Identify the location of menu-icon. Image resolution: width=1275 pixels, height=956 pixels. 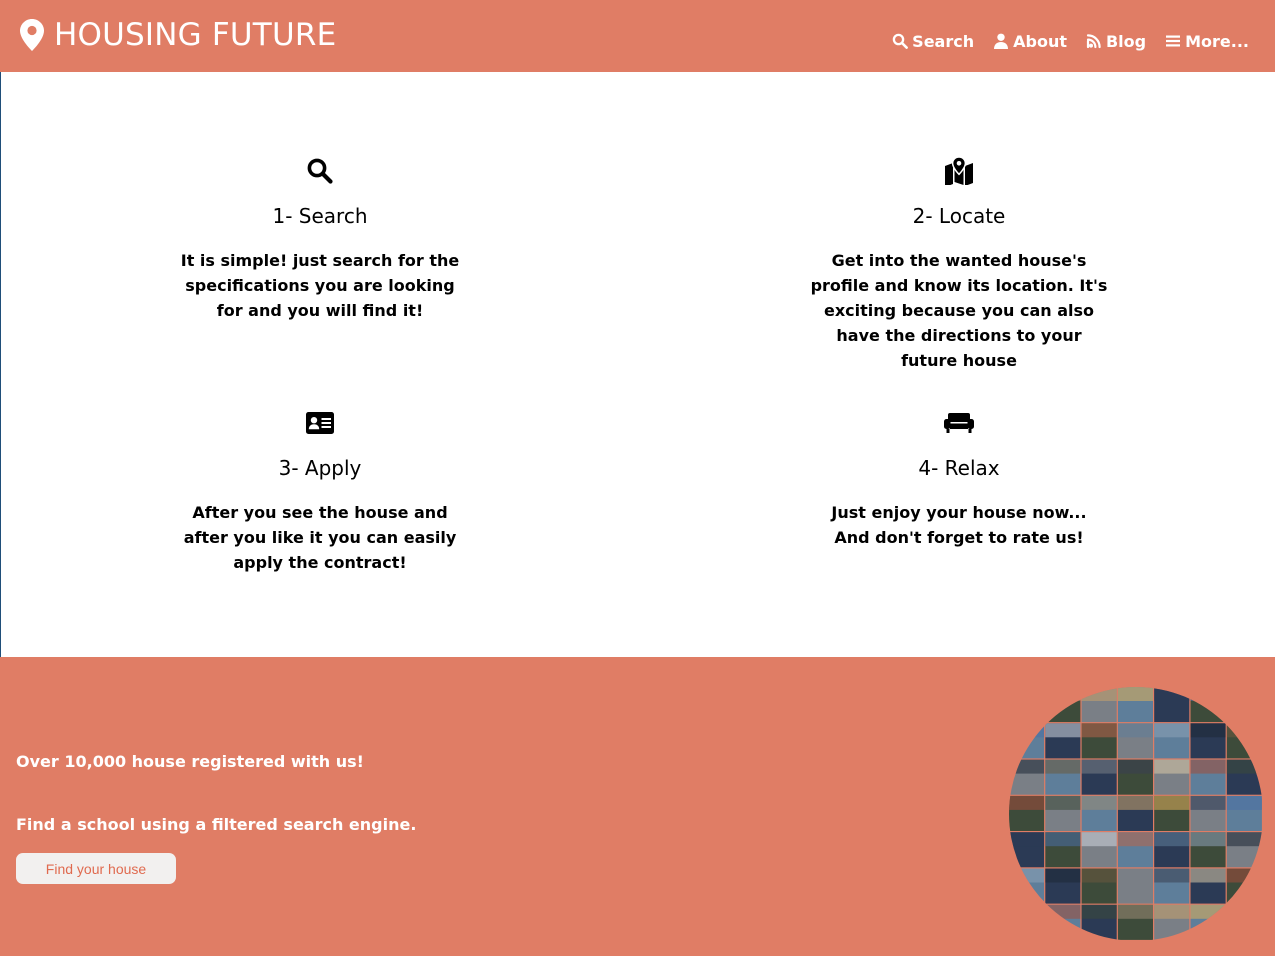
(1173, 41).